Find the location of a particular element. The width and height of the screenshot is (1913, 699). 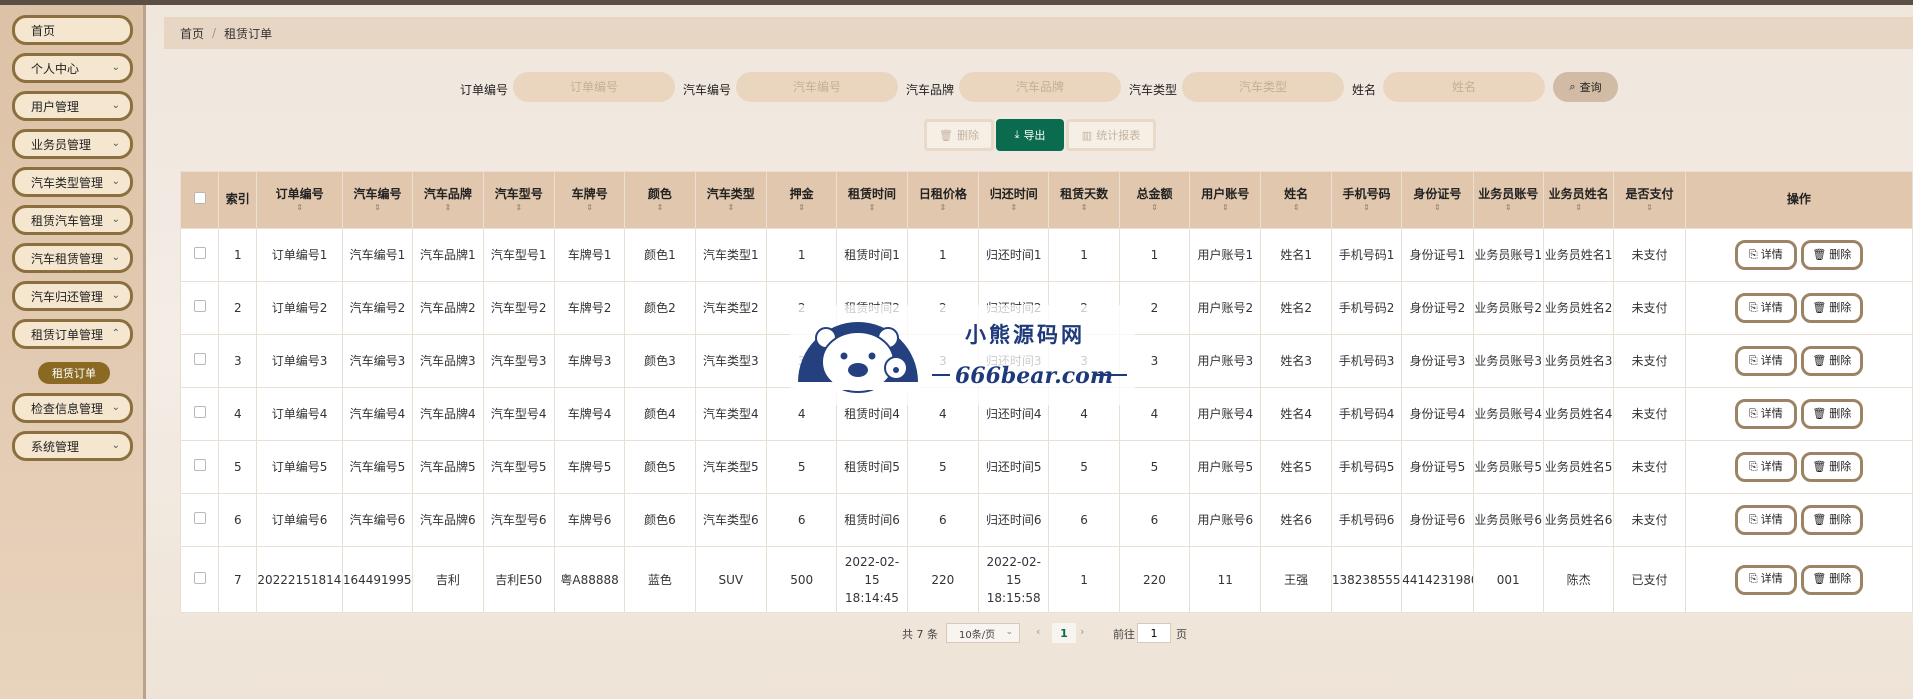

sidebar-item-car-type: 汽车类型管理 ⌄ is located at coordinates (72, 182).